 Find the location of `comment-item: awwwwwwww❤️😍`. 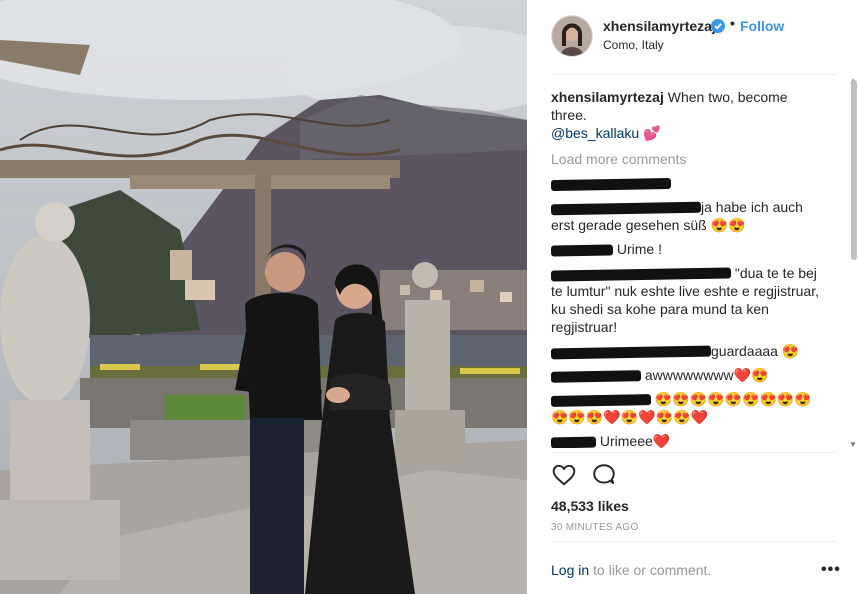

comment-item: awwwwwwww❤️😍 is located at coordinates (688, 375).